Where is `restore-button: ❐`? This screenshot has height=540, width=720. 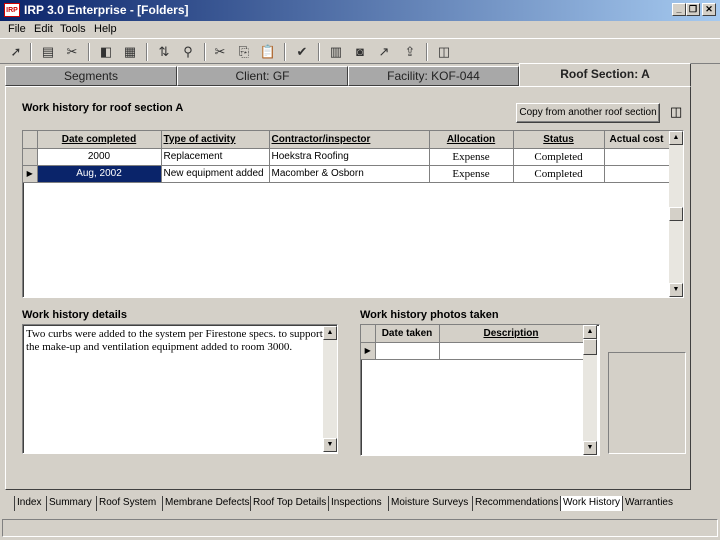
restore-button: ❐ is located at coordinates (693, 9).